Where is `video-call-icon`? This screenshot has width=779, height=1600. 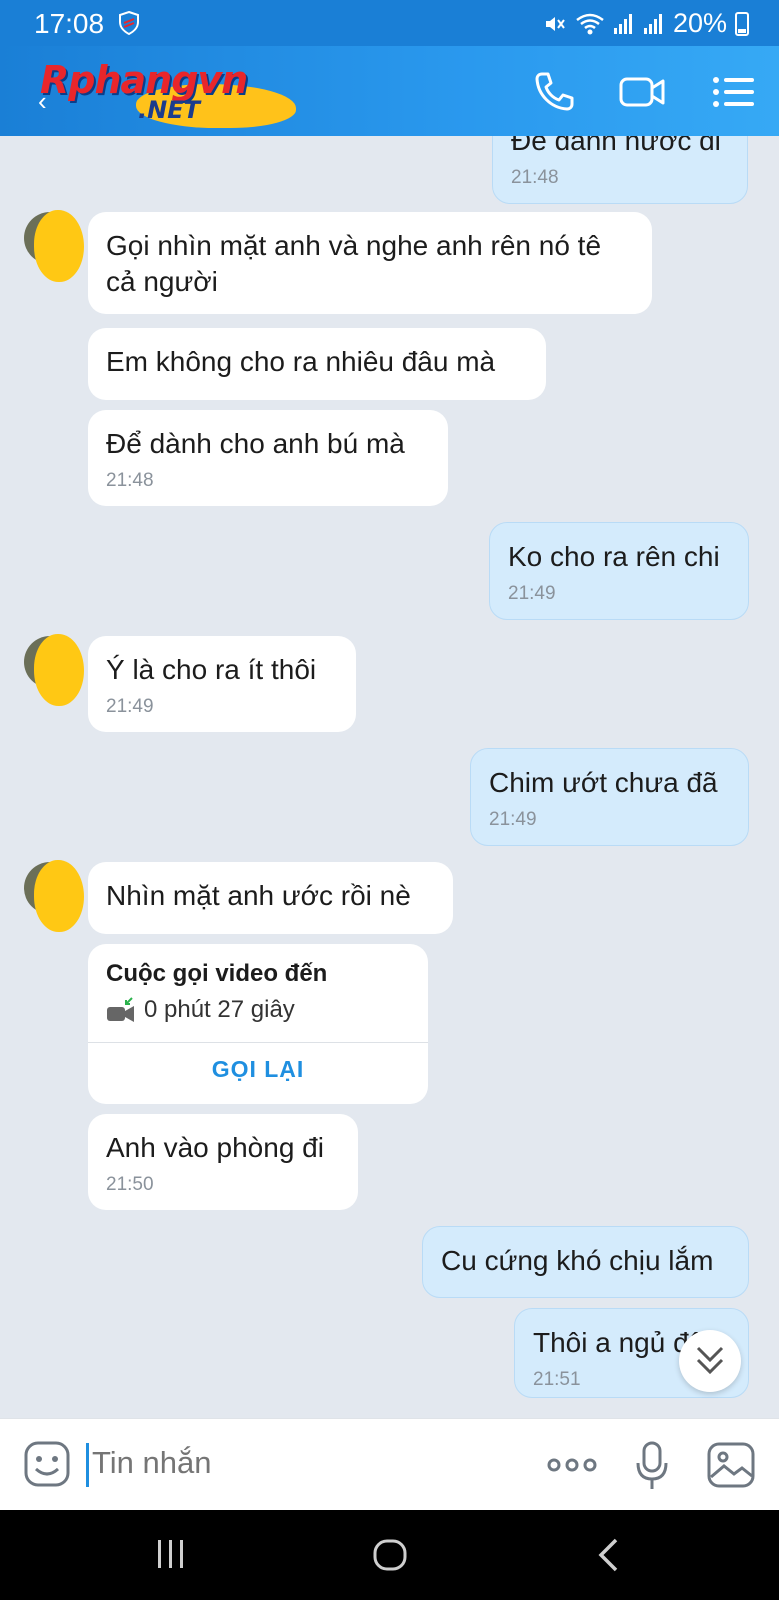
video-call-icon is located at coordinates (642, 92).